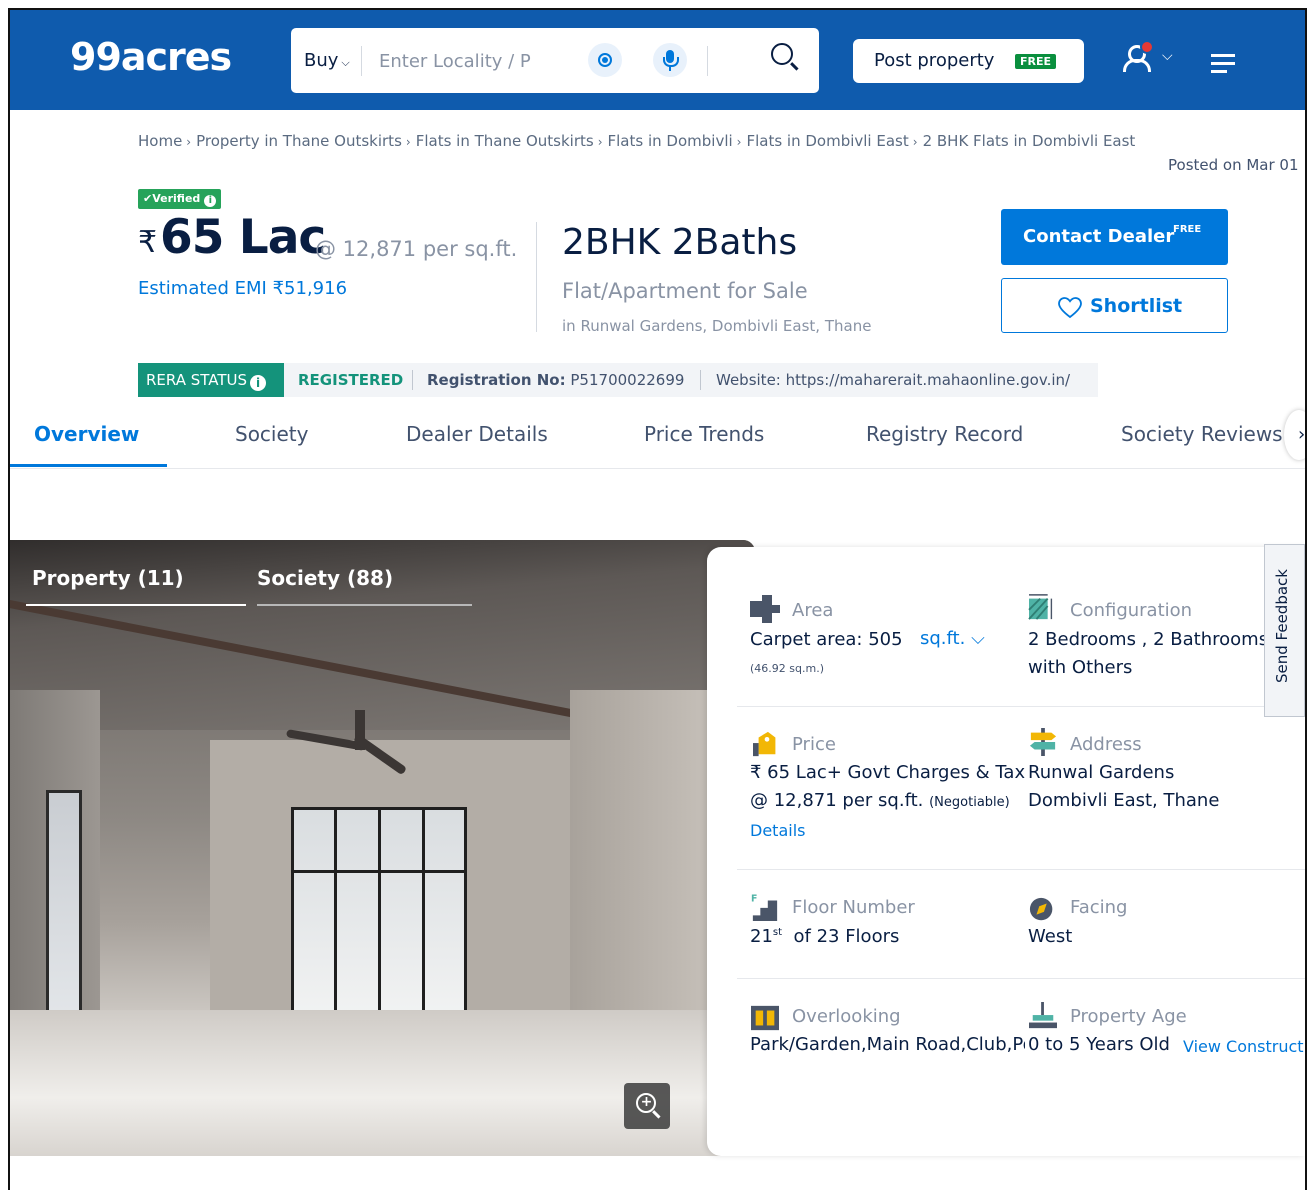  Describe the element at coordinates (1101, 772) in the screenshot. I see `address-line1: Runwal Gardens` at that location.